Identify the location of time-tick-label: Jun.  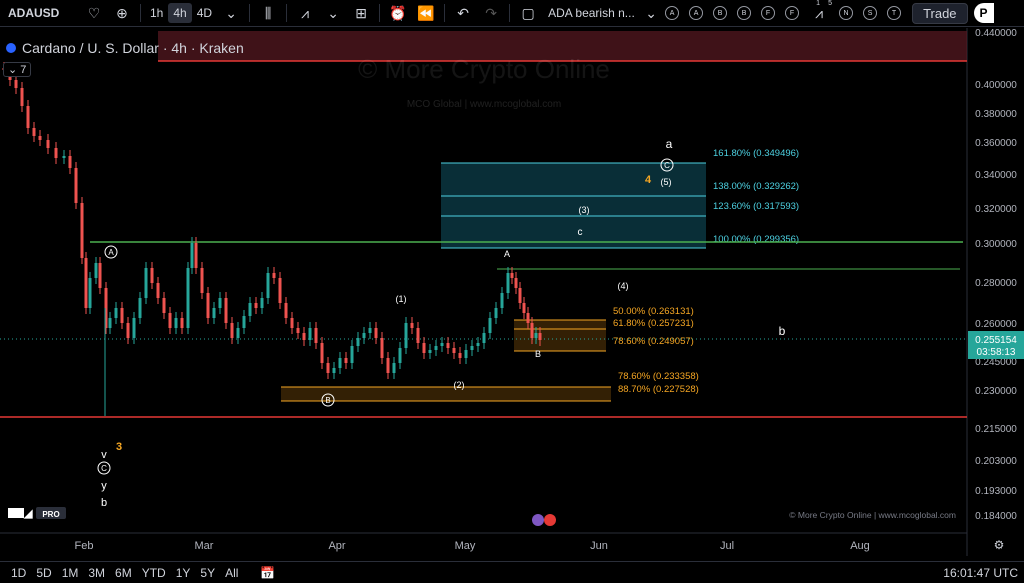
(599, 546).